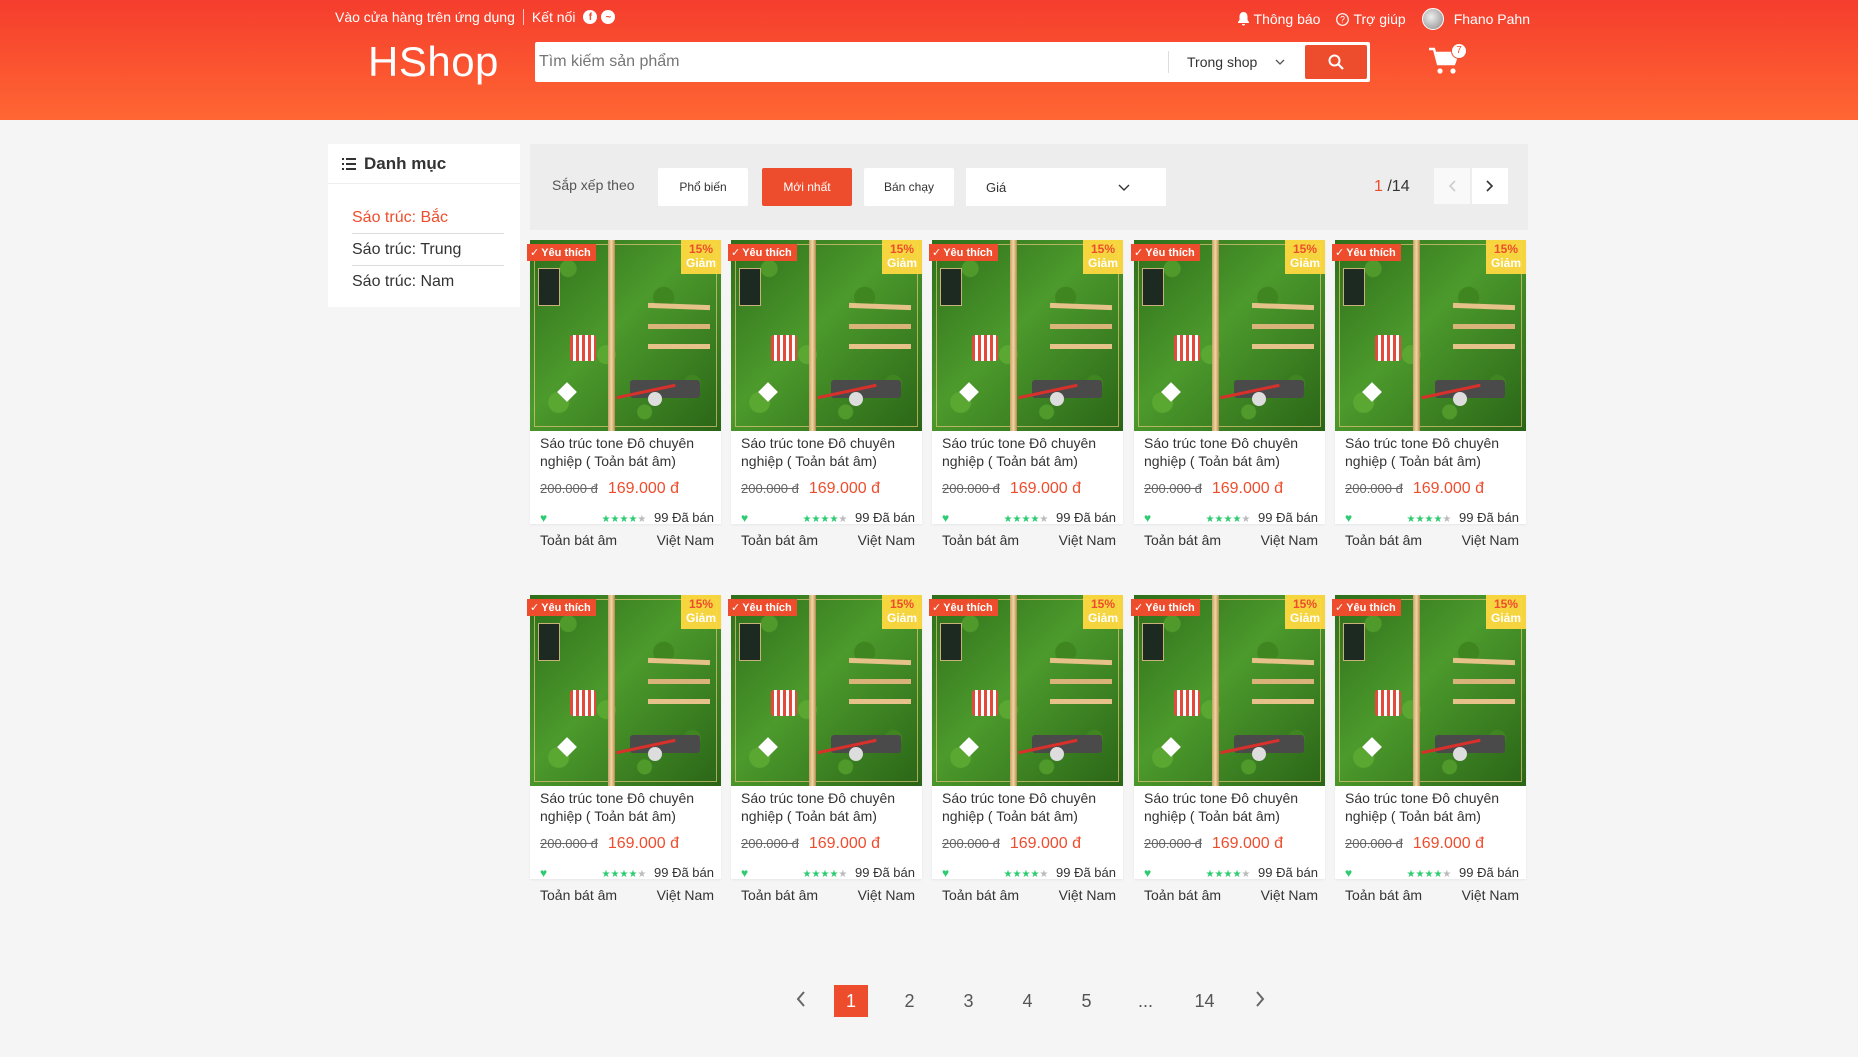  I want to click on pagination-page: 14, so click(1204, 1001).